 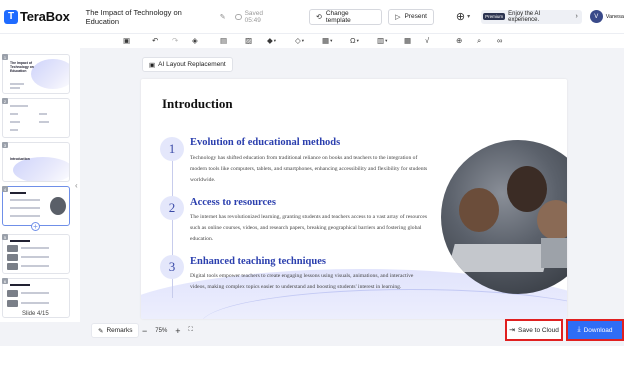 I want to click on terabox-logo-icon: T, so click(x=11, y=16).